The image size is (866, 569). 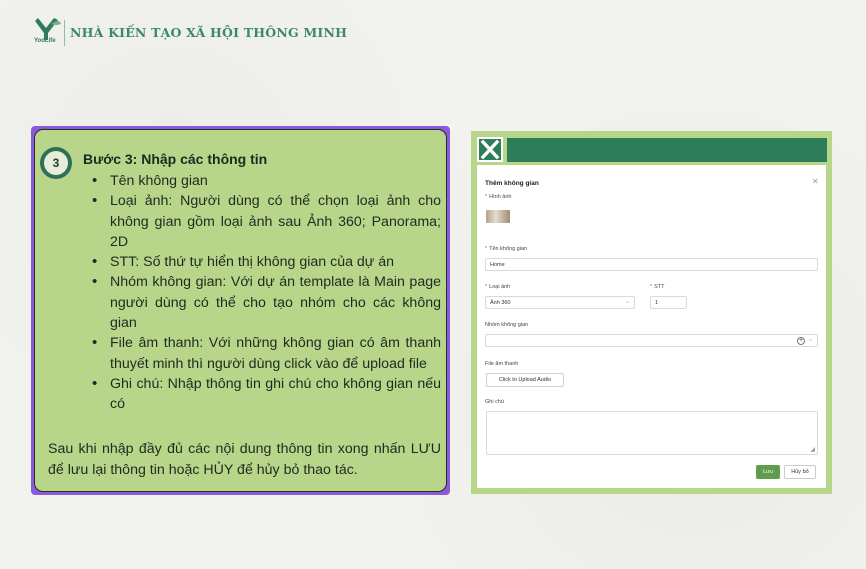 What do you see at coordinates (507, 325) in the screenshot?
I see `group-label: Nhóm không gian` at bounding box center [507, 325].